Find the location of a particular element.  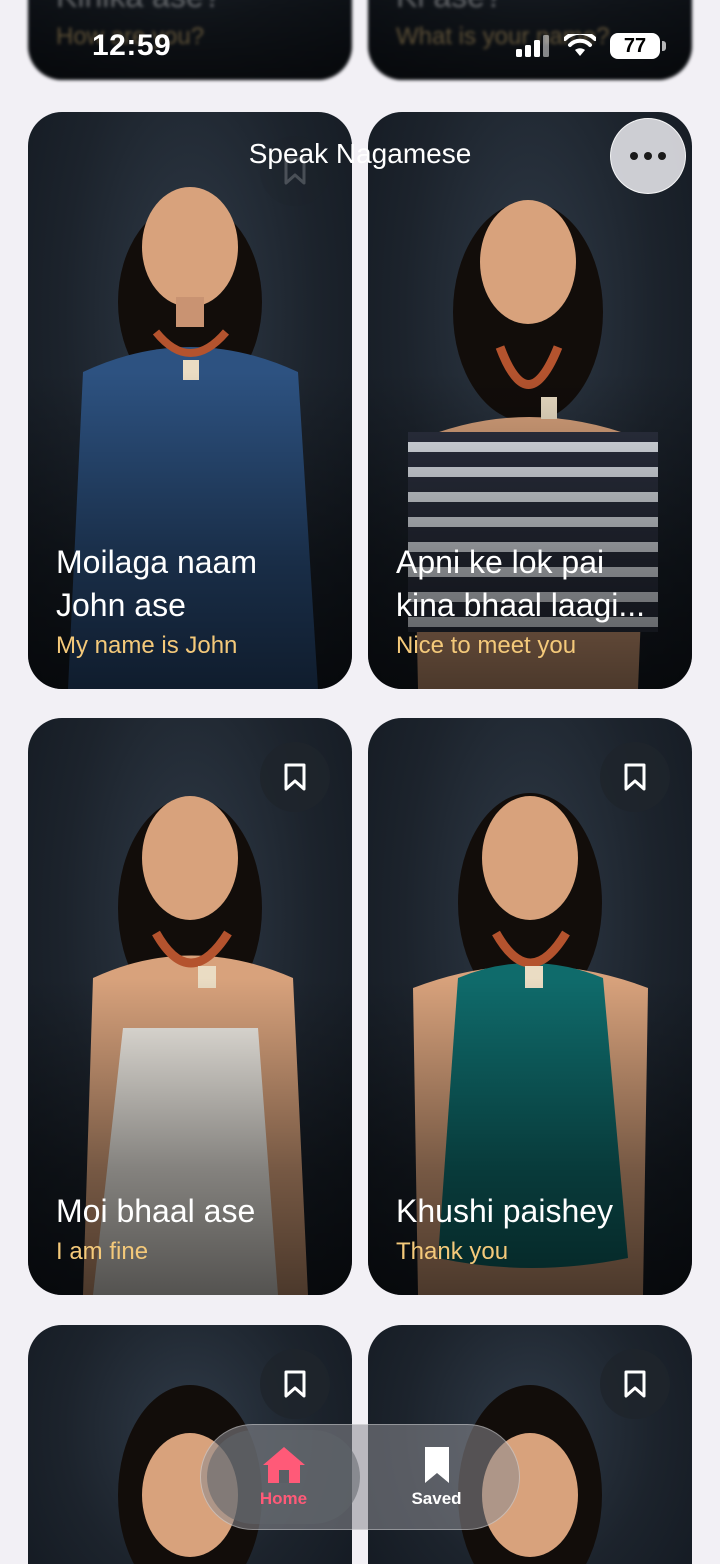

tab-home-label: Home is located at coordinates (283, 1498).